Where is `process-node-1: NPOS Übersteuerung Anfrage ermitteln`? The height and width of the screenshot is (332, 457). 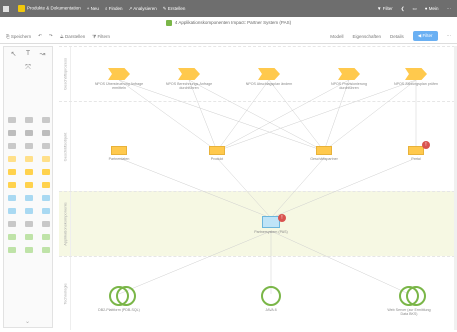 process-node-1: NPOS Übersteuerung Anfrage ermitteln is located at coordinates (119, 79).